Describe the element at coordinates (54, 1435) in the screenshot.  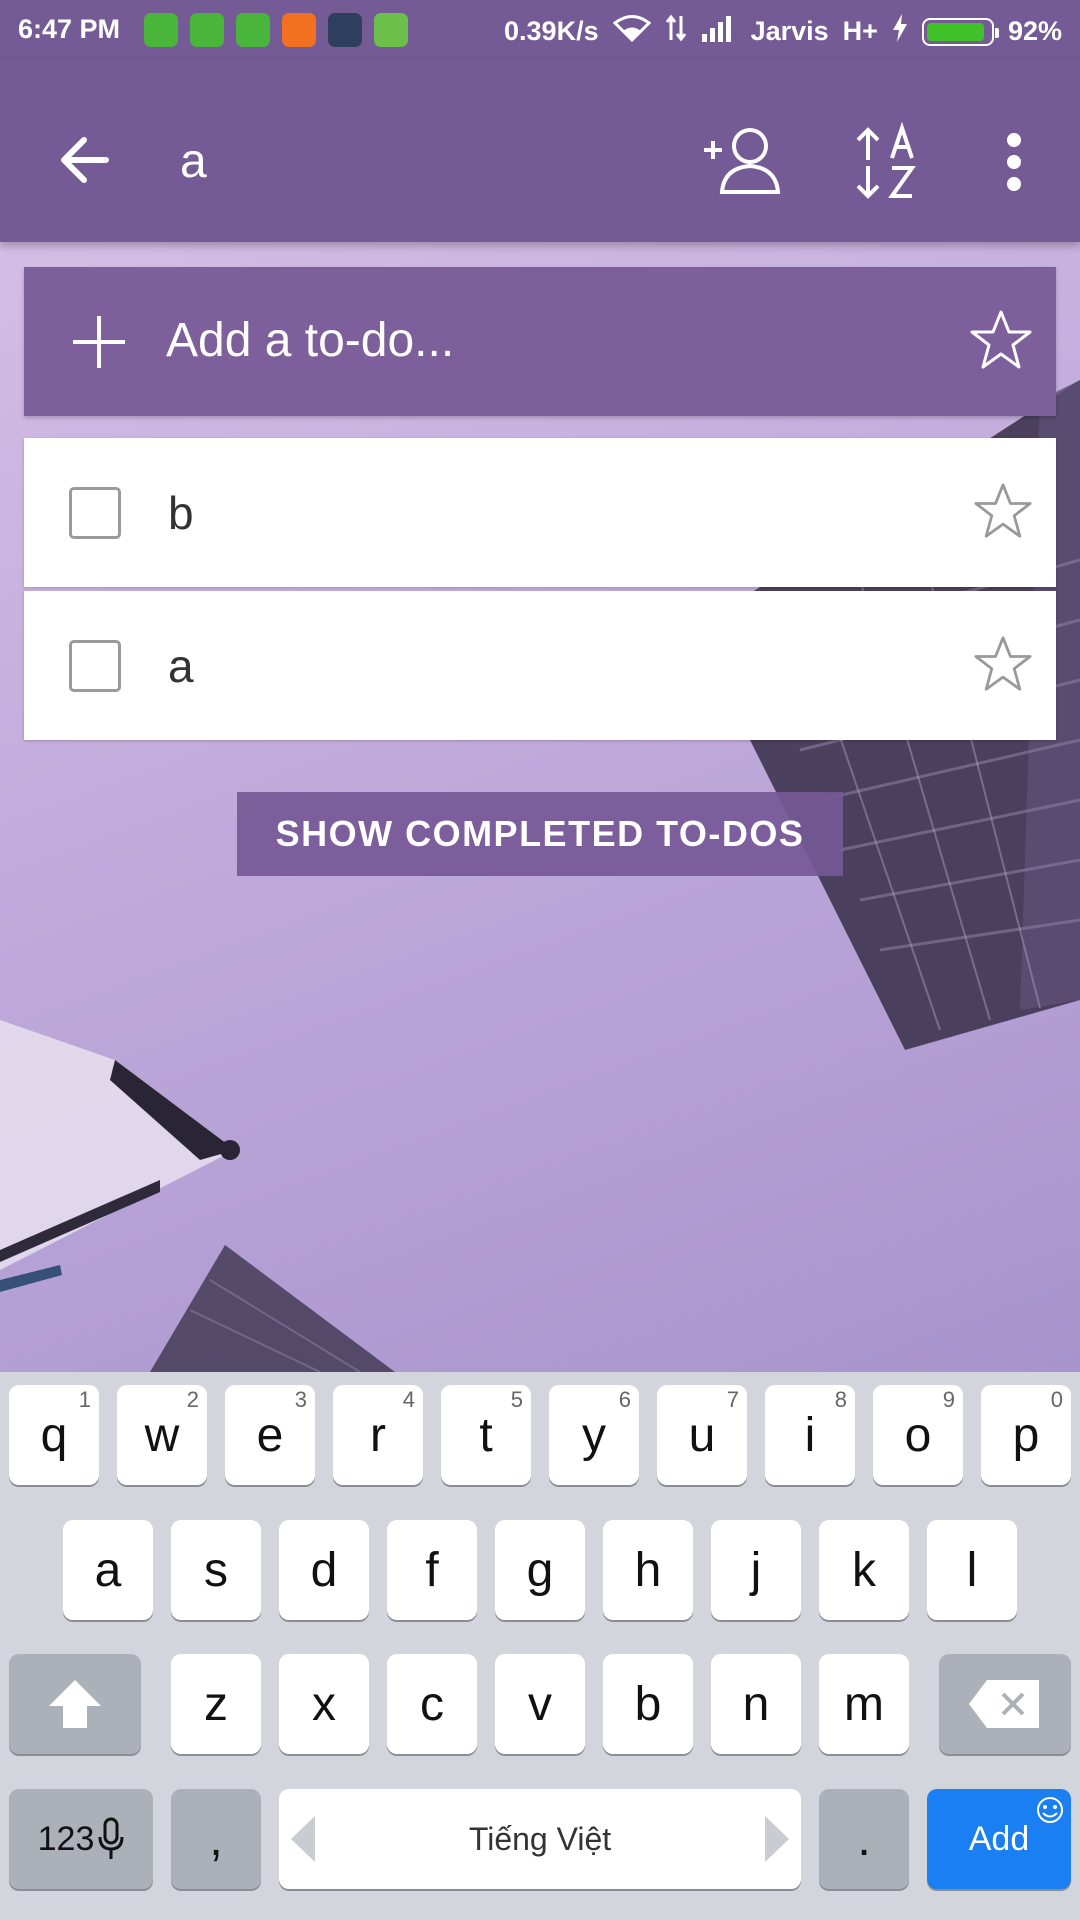
I see `key-q: q1` at that location.